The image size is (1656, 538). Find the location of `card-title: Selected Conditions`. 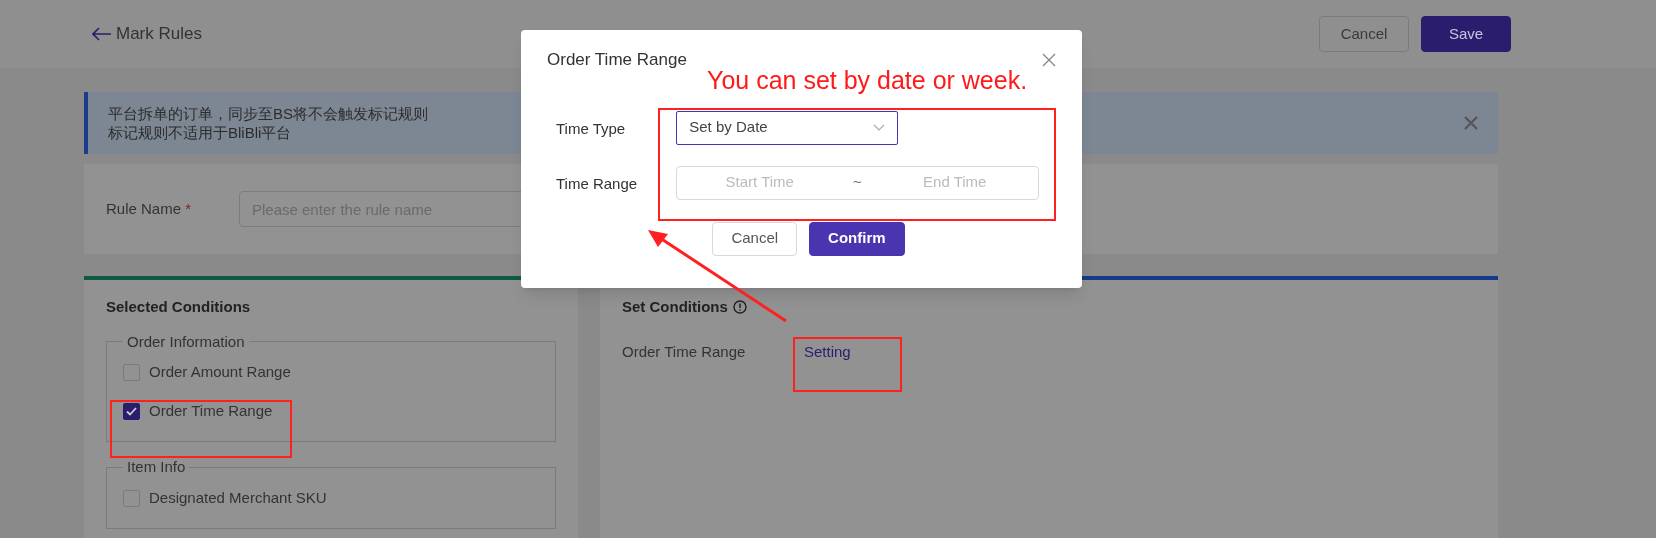

card-title: Selected Conditions is located at coordinates (179, 307).